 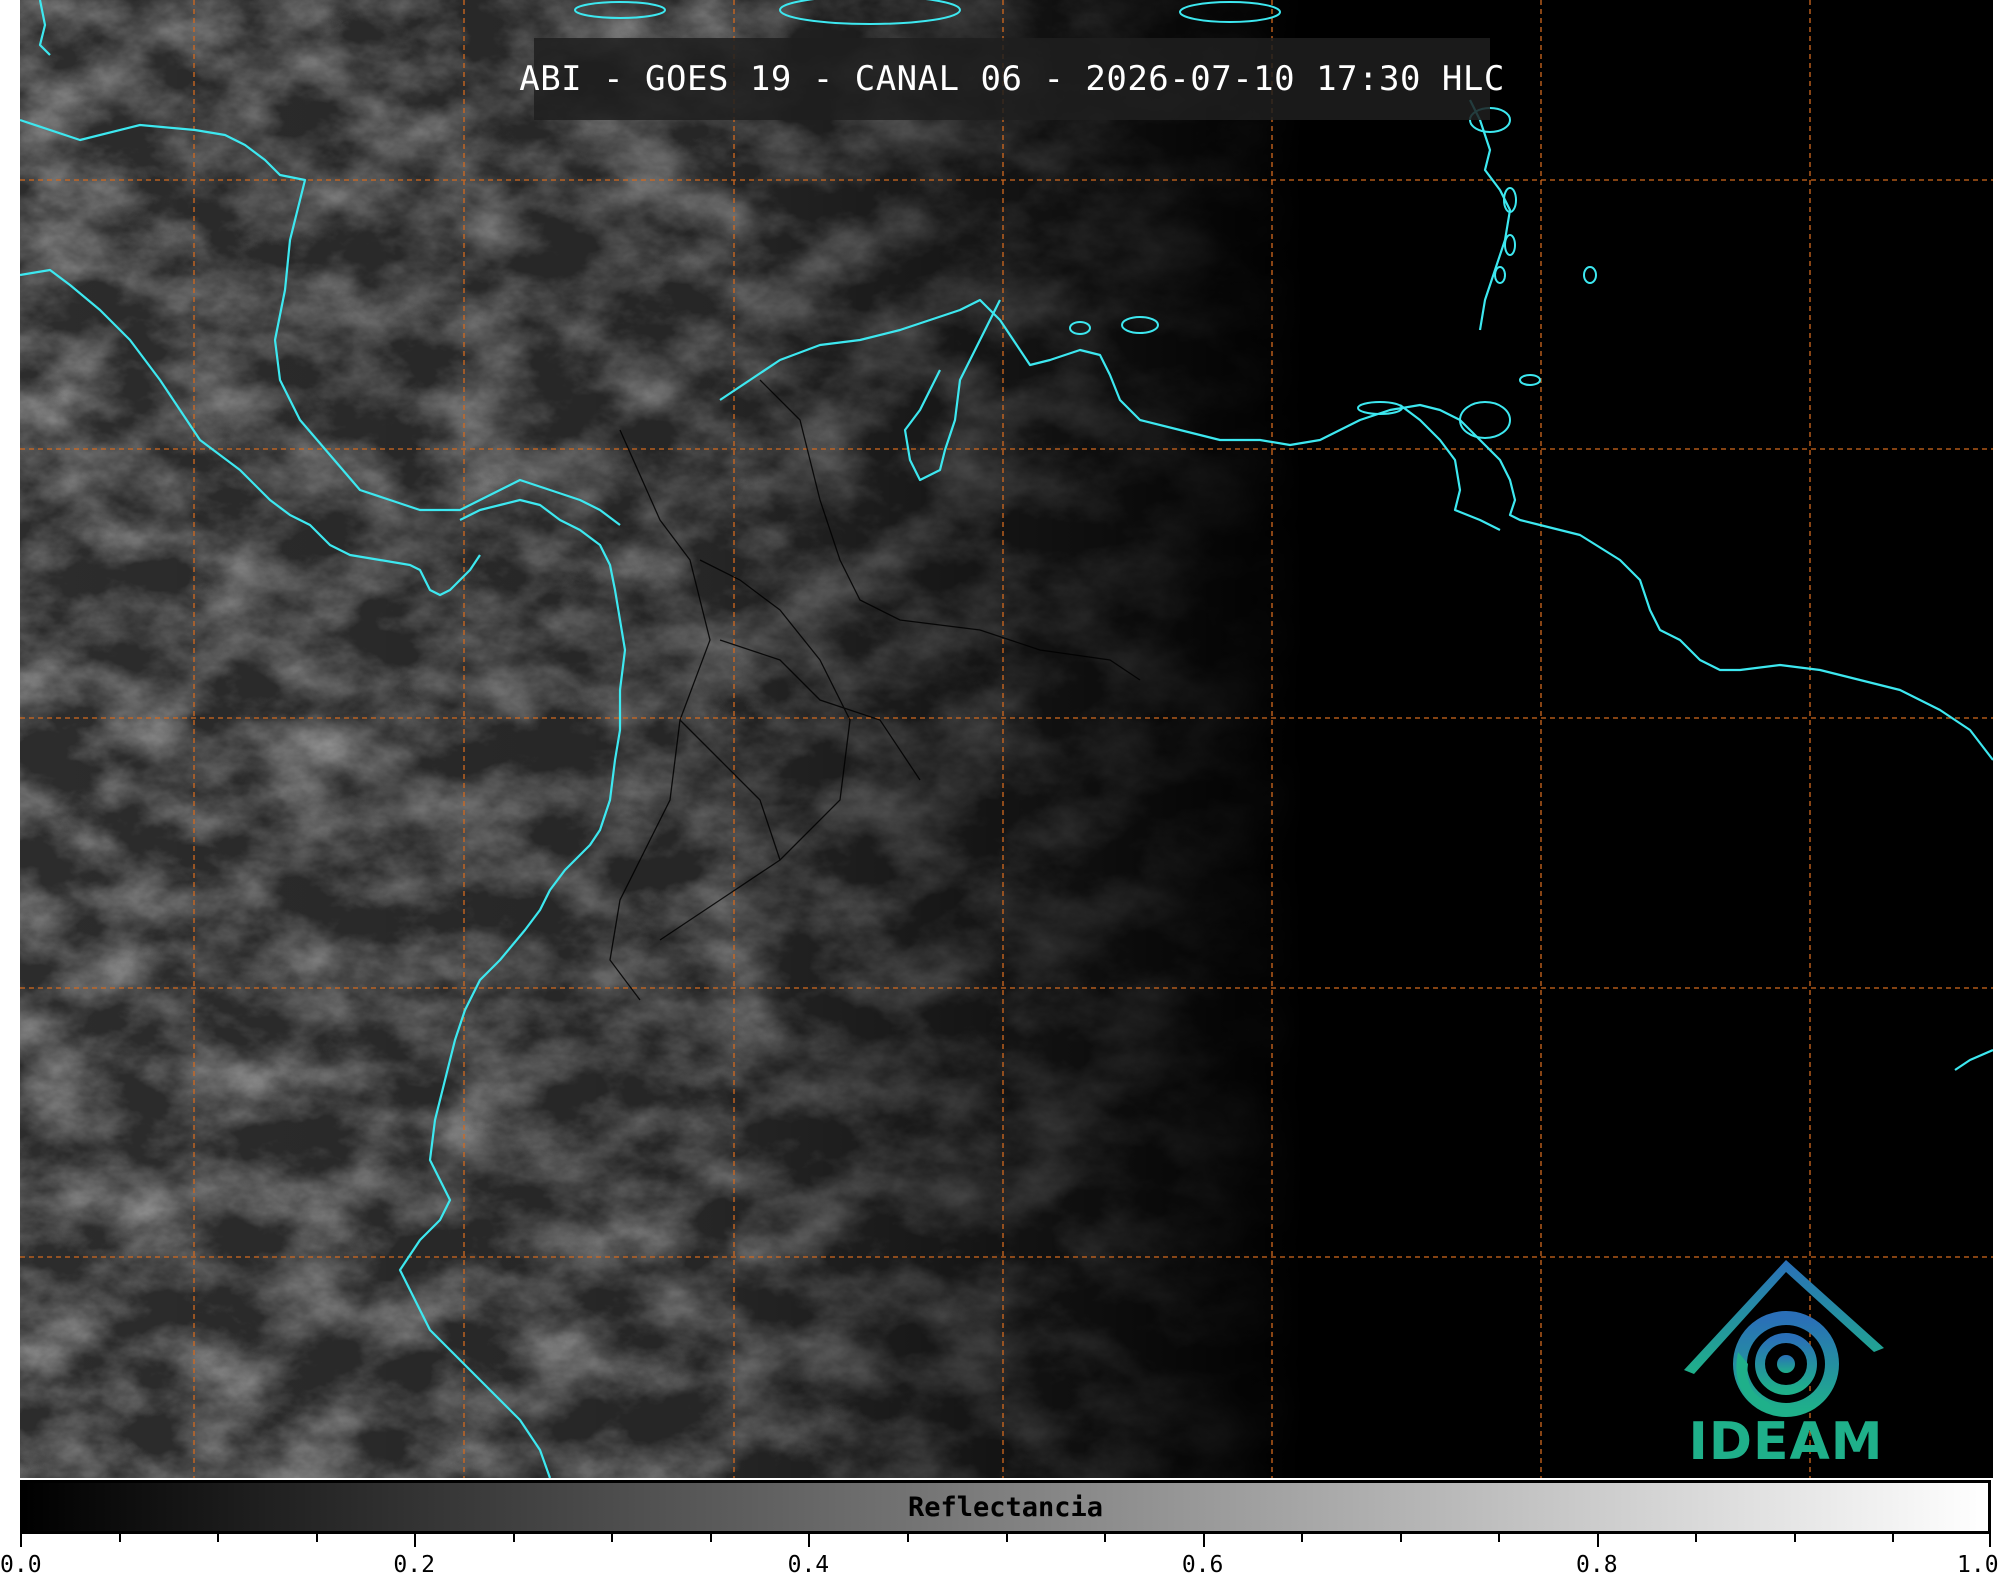 I want to click on ideam-logo-text: IDEAM, so click(x=1786, y=1442).